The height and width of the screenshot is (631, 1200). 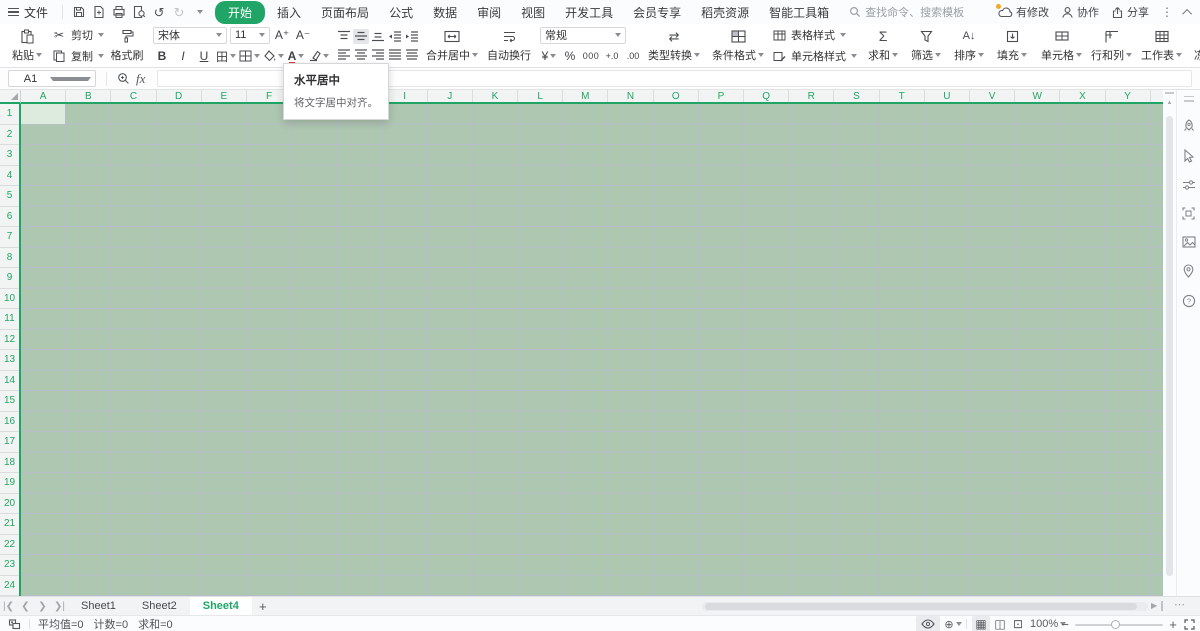 What do you see at coordinates (1189, 185) in the screenshot?
I see `sliders-icon` at bounding box center [1189, 185].